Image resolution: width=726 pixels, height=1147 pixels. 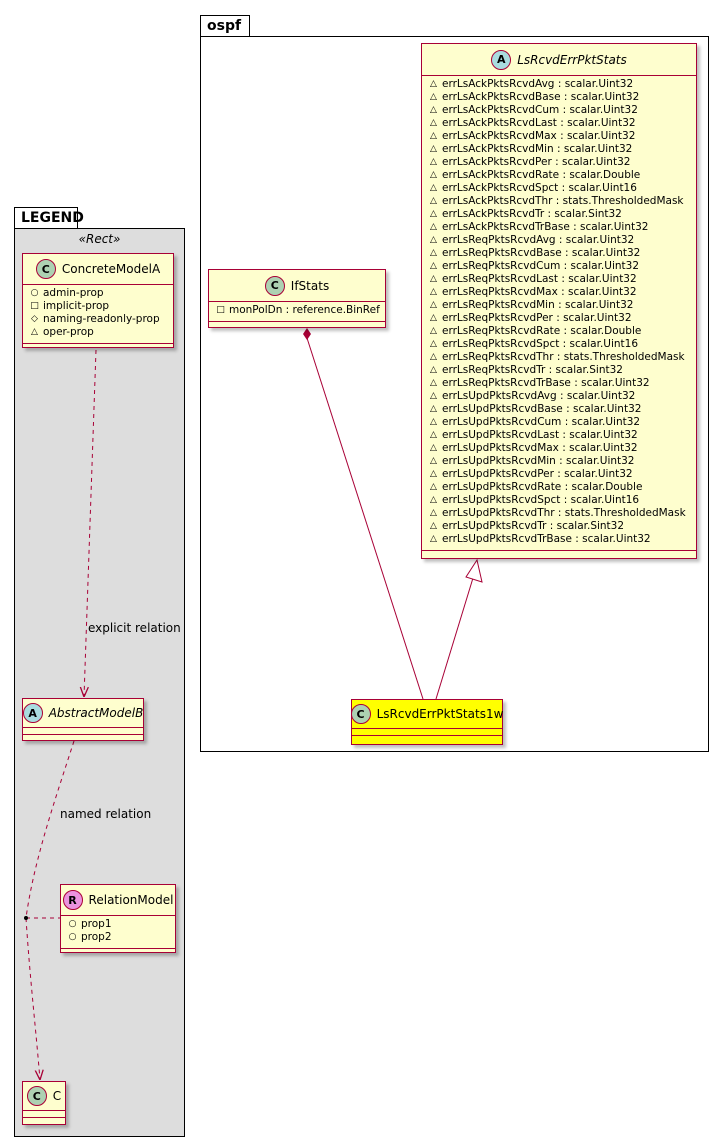 I want to click on attribute: ○ admin-prop, so click(x=67, y=293).